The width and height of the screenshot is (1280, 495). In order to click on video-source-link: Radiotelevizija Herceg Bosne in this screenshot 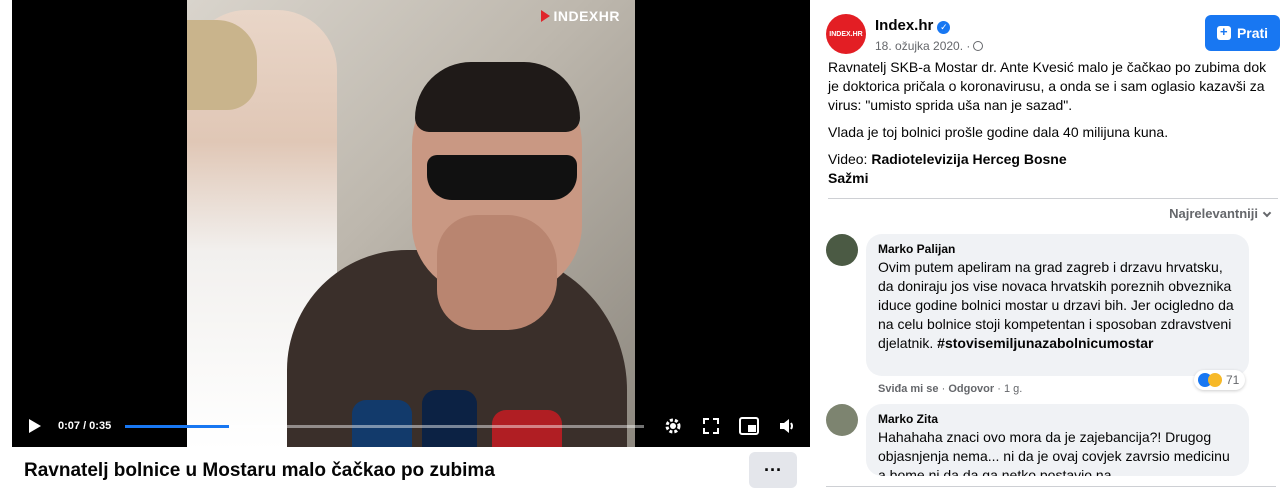, I will do `click(968, 159)`.